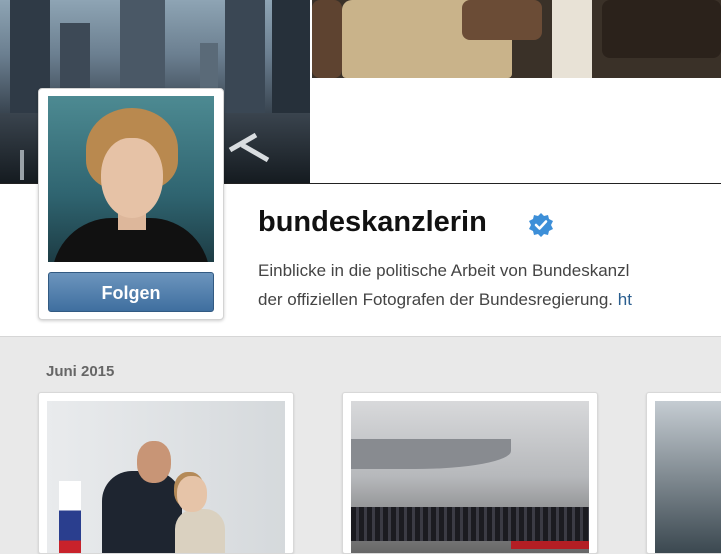  Describe the element at coordinates (131, 292) in the screenshot. I see `follow-button: Folgen` at that location.